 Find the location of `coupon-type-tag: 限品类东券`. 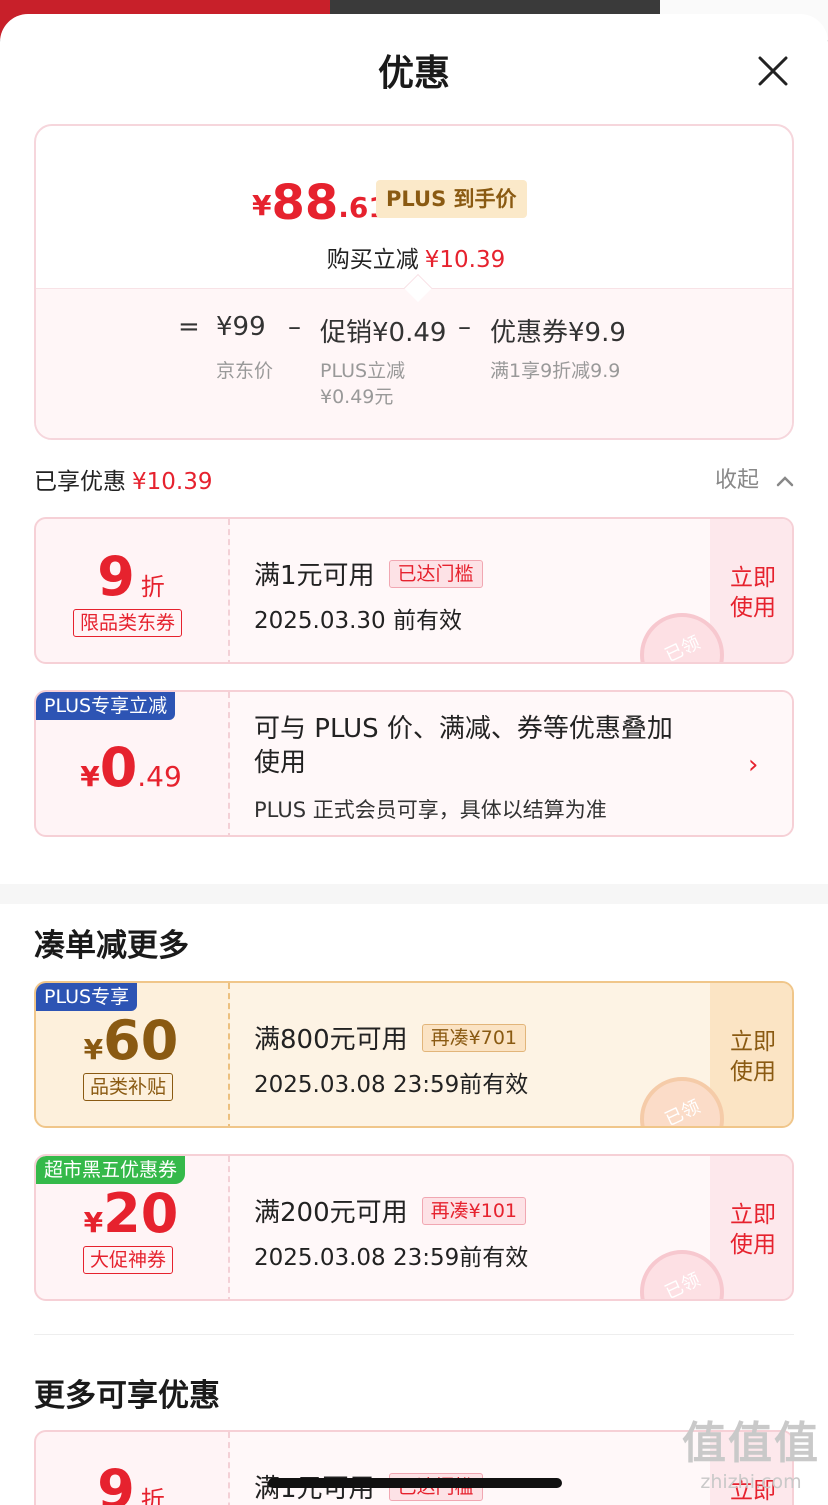

coupon-type-tag: 限品类东券 is located at coordinates (128, 623).